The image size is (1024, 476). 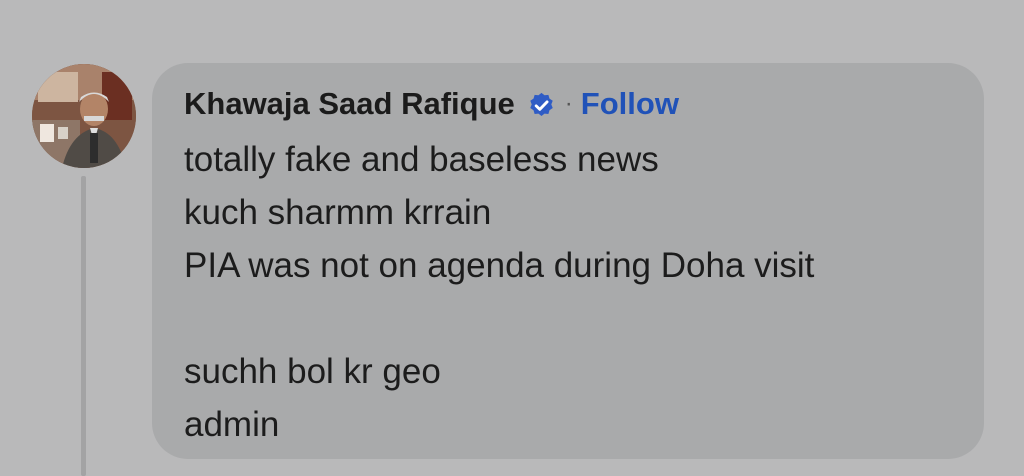 What do you see at coordinates (84, 116) in the screenshot?
I see `avatar` at bounding box center [84, 116].